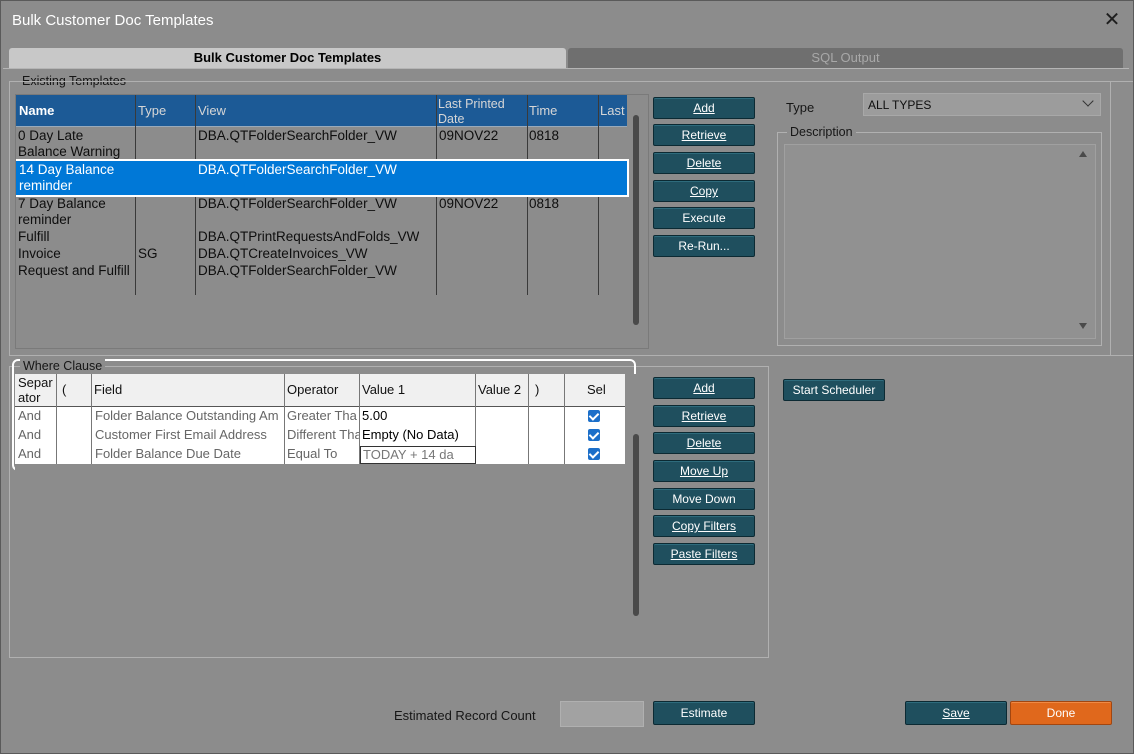  I want to click on close-icon: ✕, so click(1112, 20).